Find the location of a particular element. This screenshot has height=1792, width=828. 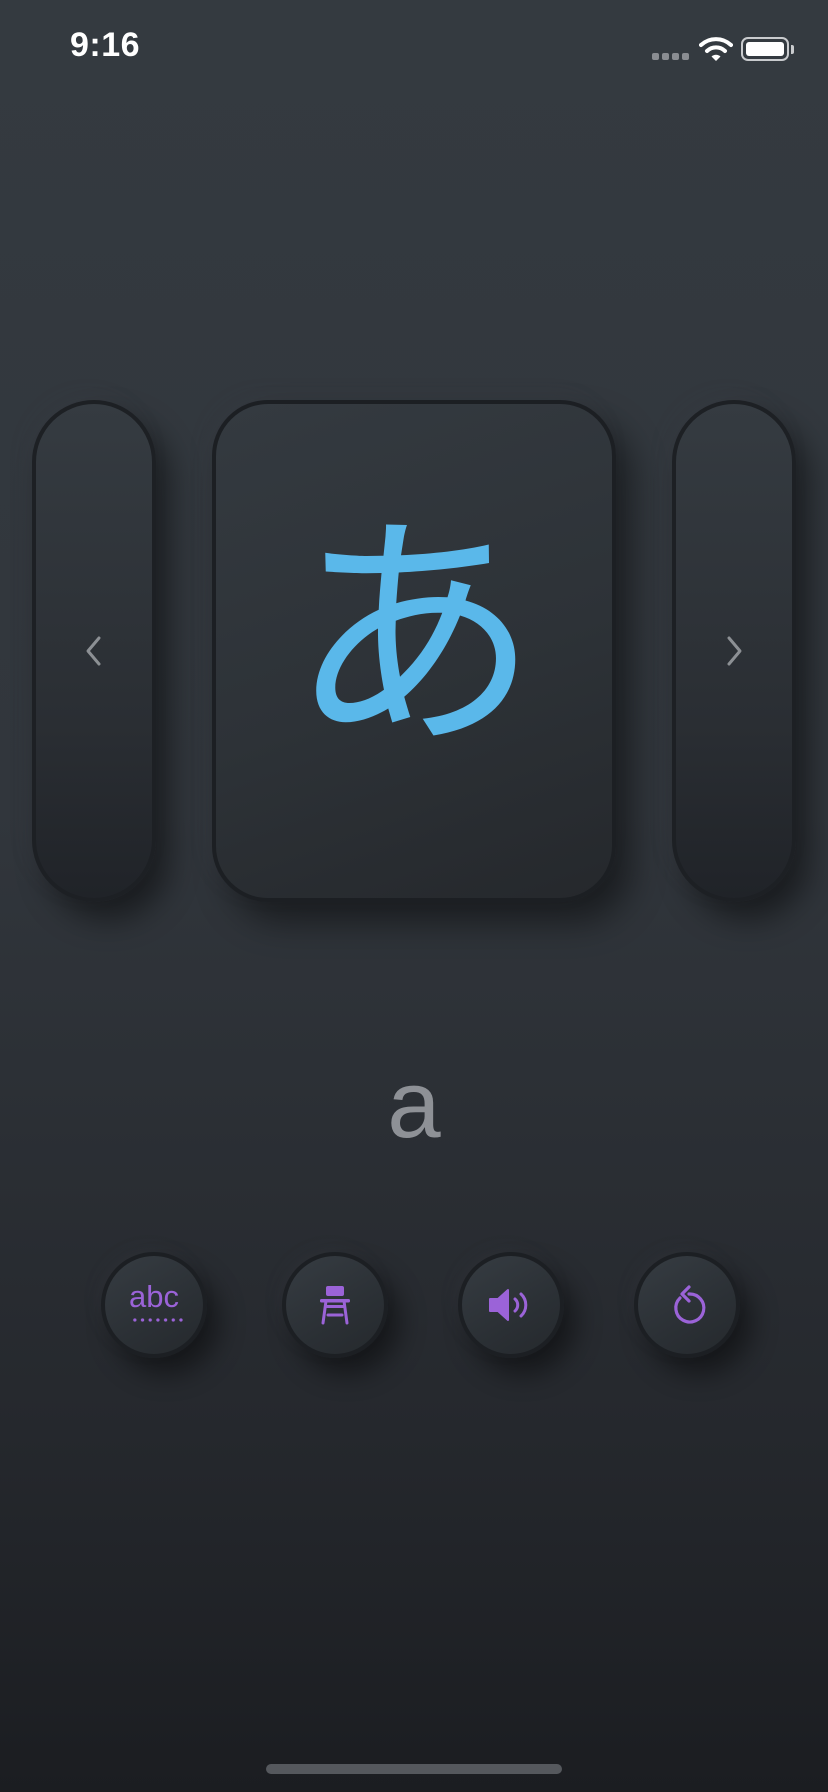

status-bar: 9:16 is located at coordinates (414, 50).